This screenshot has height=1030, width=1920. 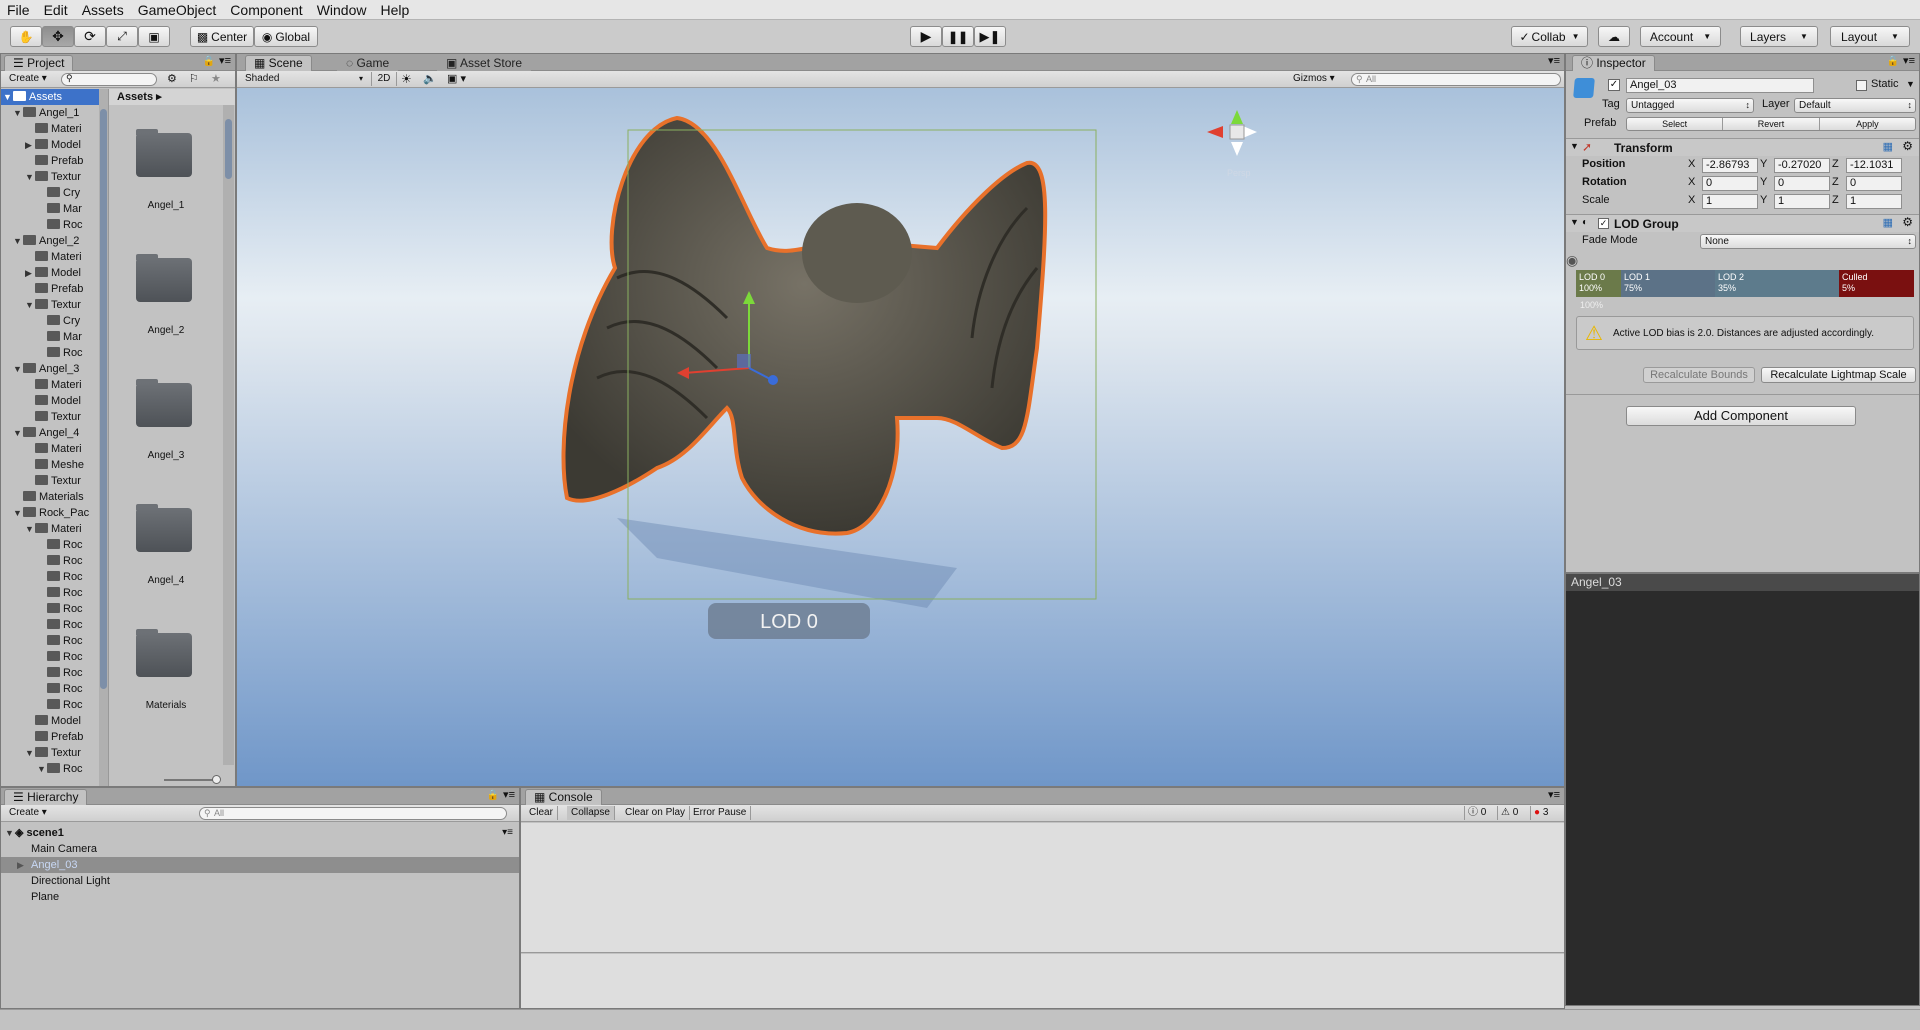 I want to click on pause-button: ❚❚, so click(x=958, y=36).